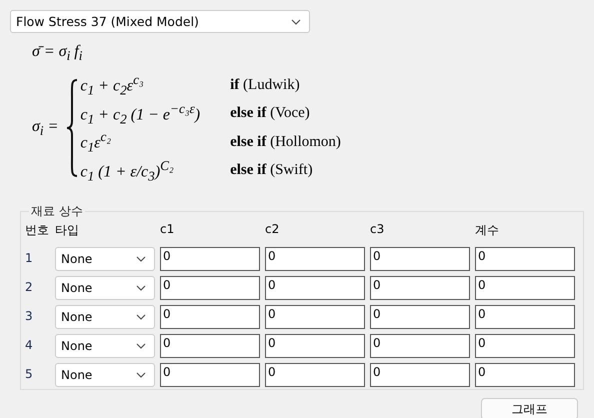 The width and height of the screenshot is (594, 418). What do you see at coordinates (487, 230) in the screenshot?
I see `column-header: 계수` at bounding box center [487, 230].